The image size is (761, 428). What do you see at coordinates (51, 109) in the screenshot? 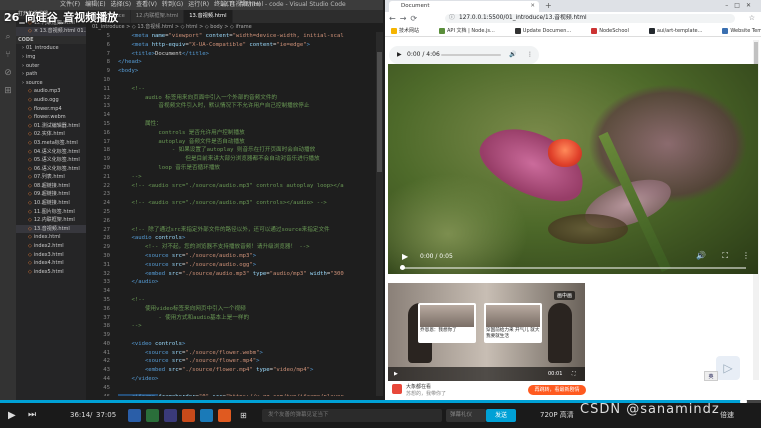
I see `explorer-item: ◇ flower.mp4` at bounding box center [51, 109].